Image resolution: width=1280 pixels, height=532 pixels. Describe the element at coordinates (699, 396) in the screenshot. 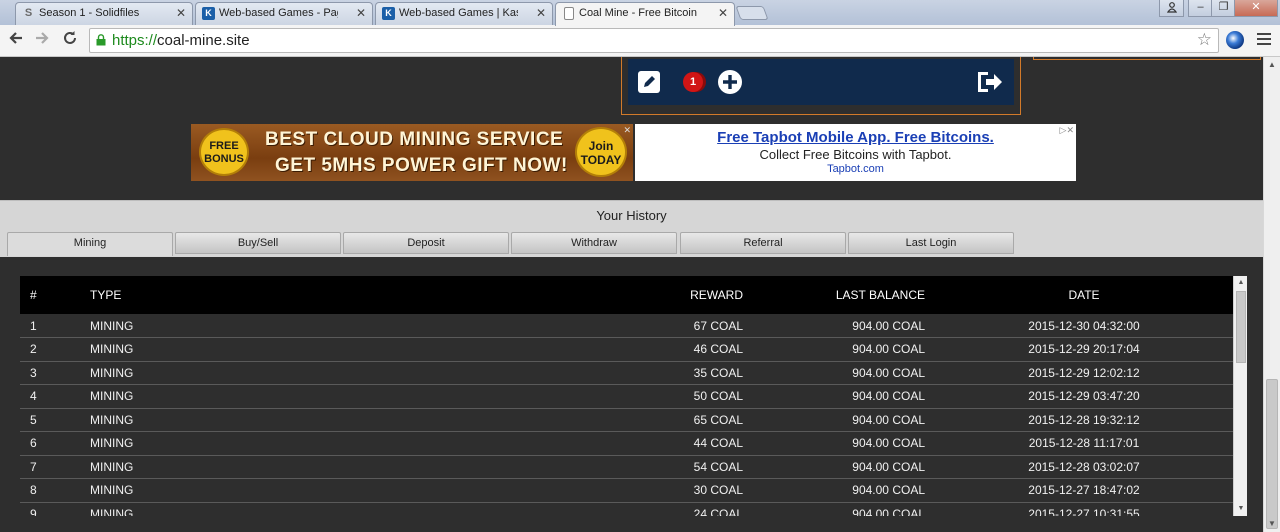

I see `row-reward: 50 COAL` at that location.